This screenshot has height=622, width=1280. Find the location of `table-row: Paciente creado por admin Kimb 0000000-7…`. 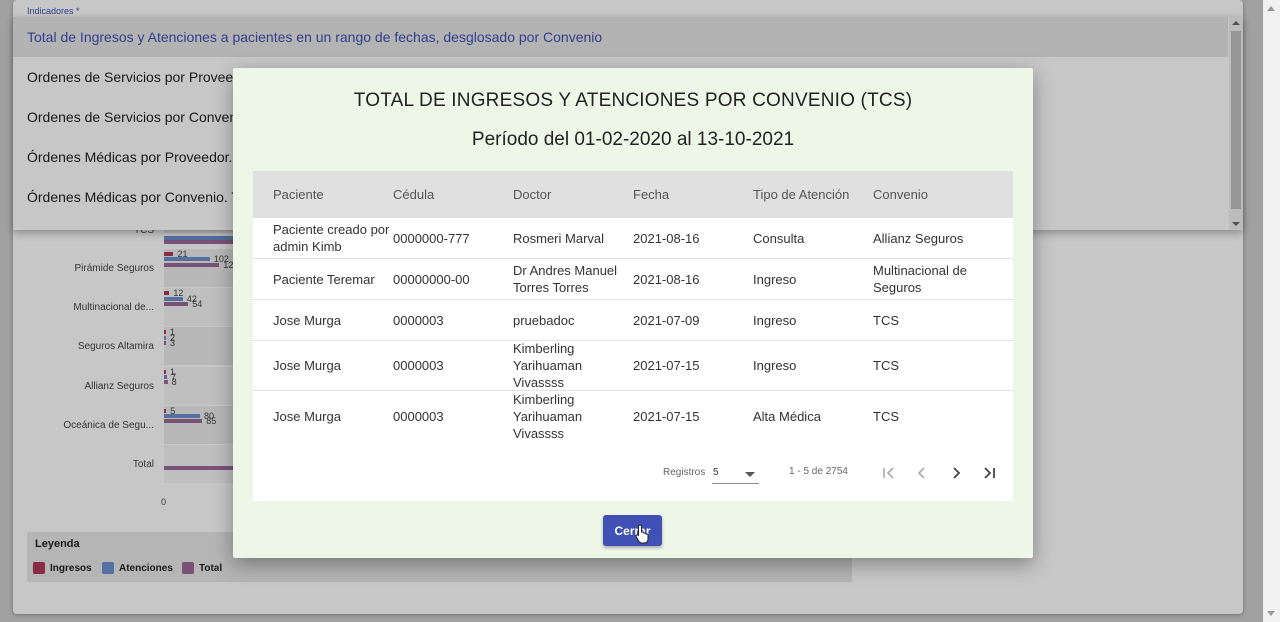

table-row: Paciente creado por admin Kimb 0000000-7… is located at coordinates (633, 238).